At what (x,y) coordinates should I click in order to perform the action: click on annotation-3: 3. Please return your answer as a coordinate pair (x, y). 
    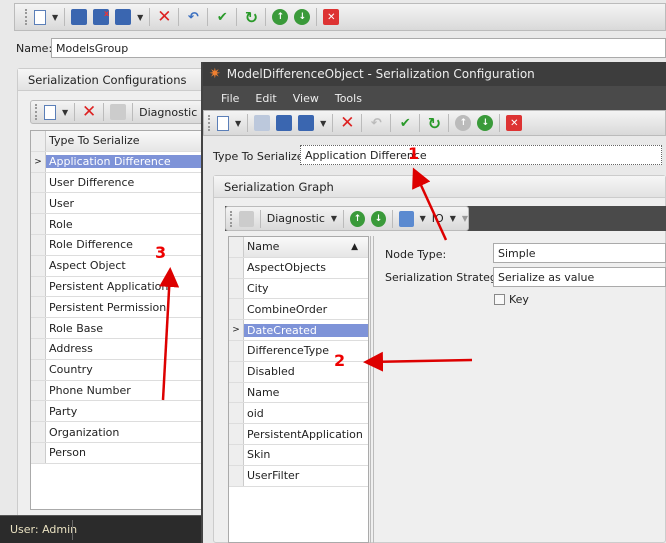
    Looking at the image, I should click on (161, 252).